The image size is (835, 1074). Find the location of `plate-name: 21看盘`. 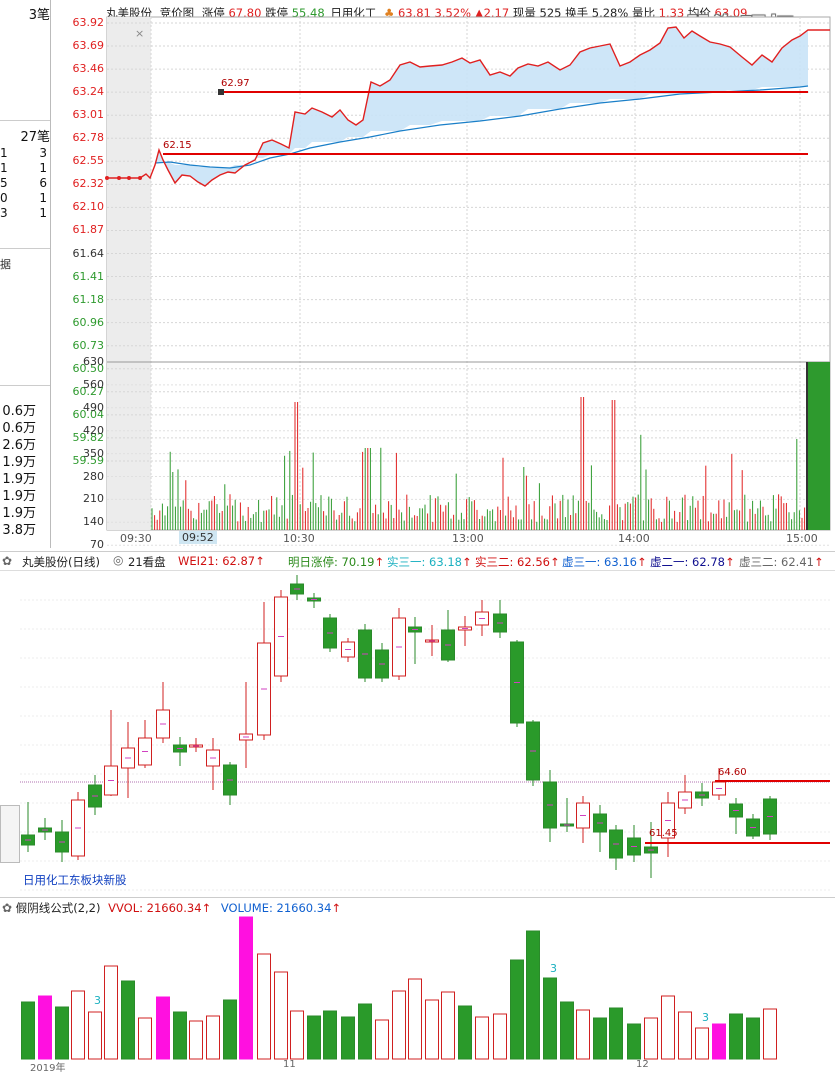

plate-name: 21看盘 is located at coordinates (147, 562).